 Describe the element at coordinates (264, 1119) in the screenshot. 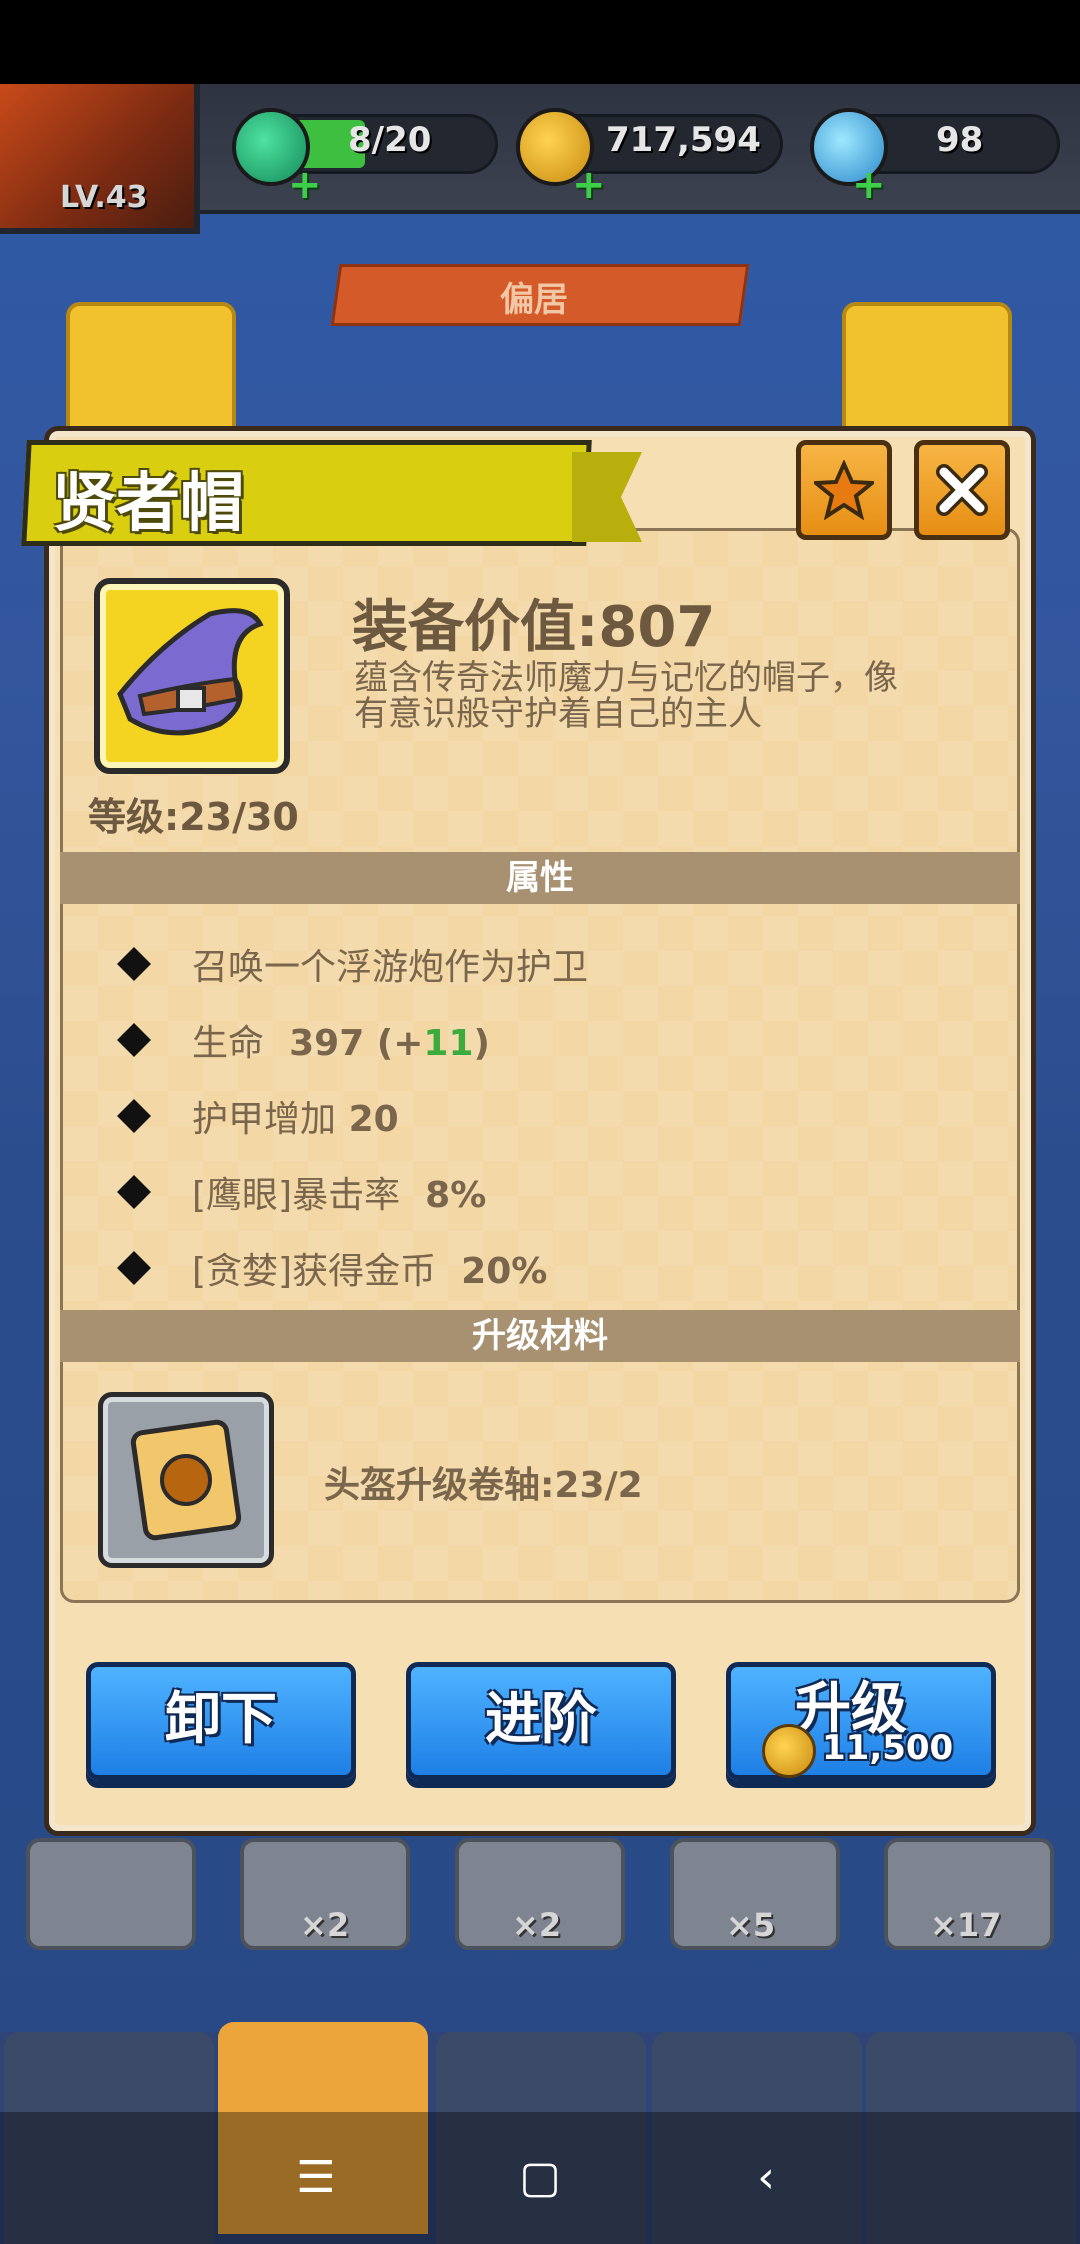

I see `attribute-label: 护甲增加` at that location.